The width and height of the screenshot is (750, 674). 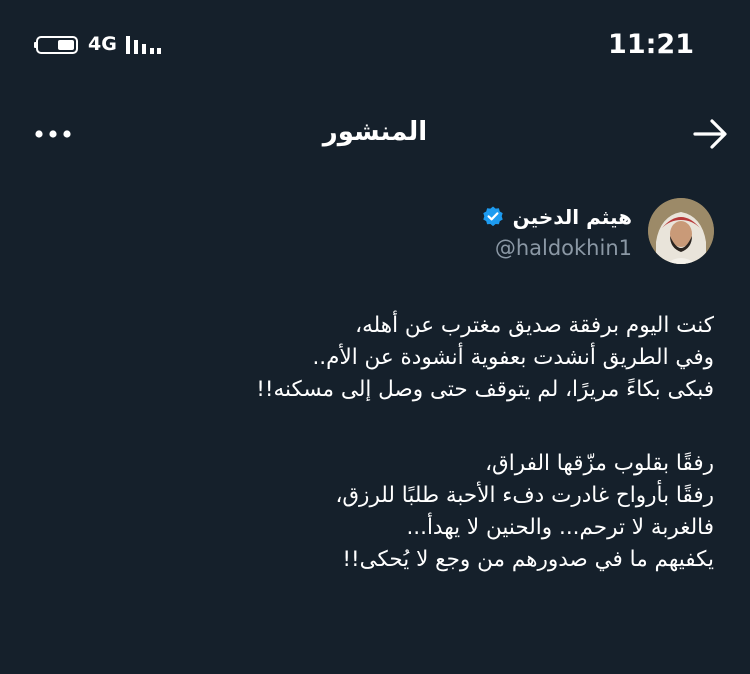 What do you see at coordinates (492, 216) in the screenshot?
I see `verified-badge-icon` at bounding box center [492, 216].